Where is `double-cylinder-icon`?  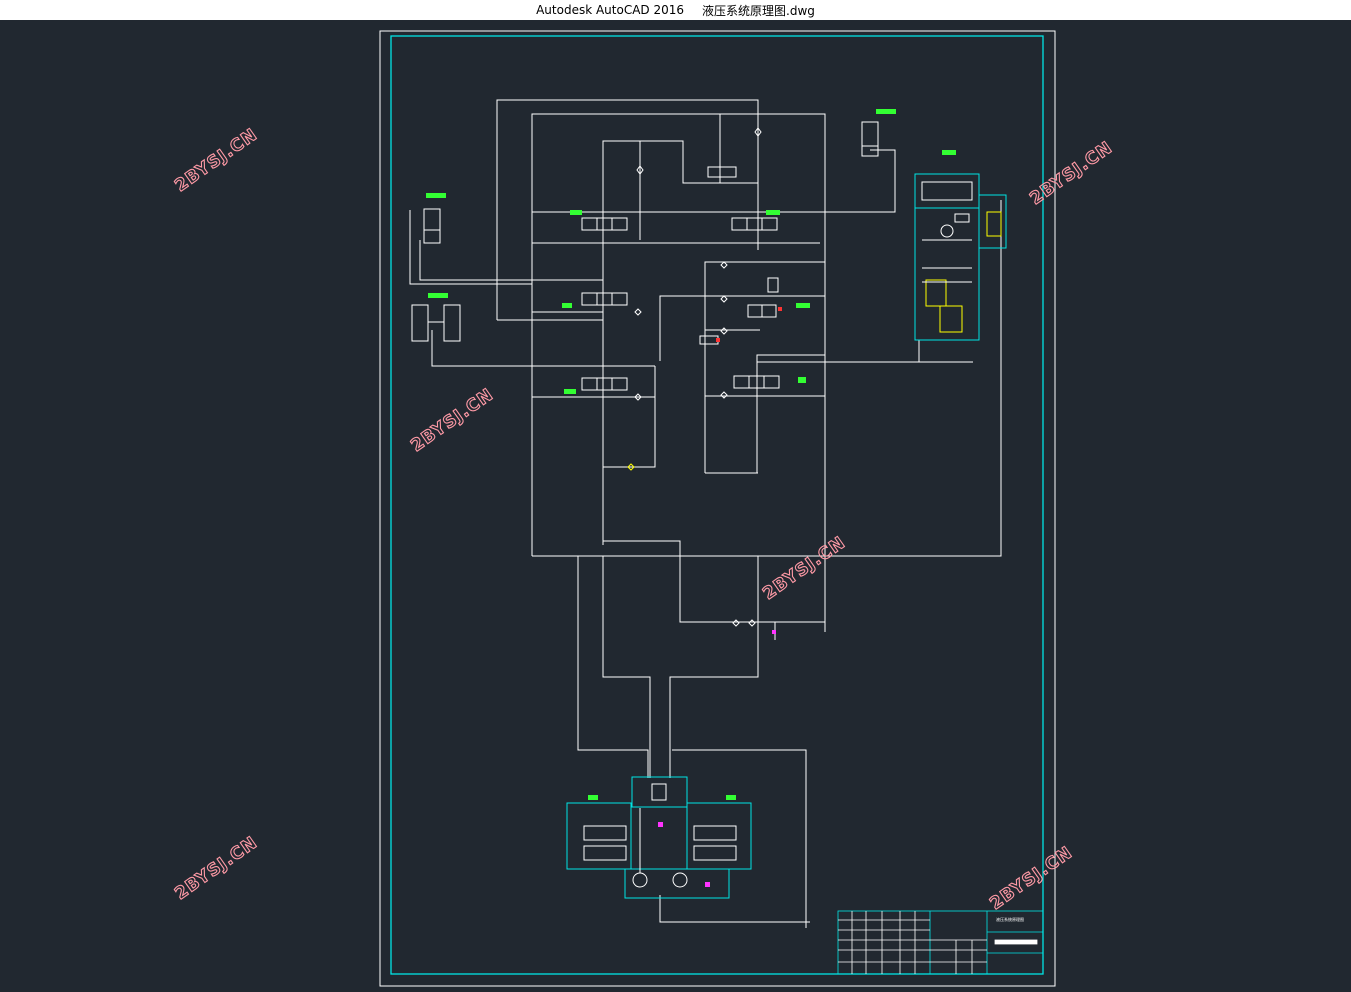 double-cylinder-icon is located at coordinates (436, 323).